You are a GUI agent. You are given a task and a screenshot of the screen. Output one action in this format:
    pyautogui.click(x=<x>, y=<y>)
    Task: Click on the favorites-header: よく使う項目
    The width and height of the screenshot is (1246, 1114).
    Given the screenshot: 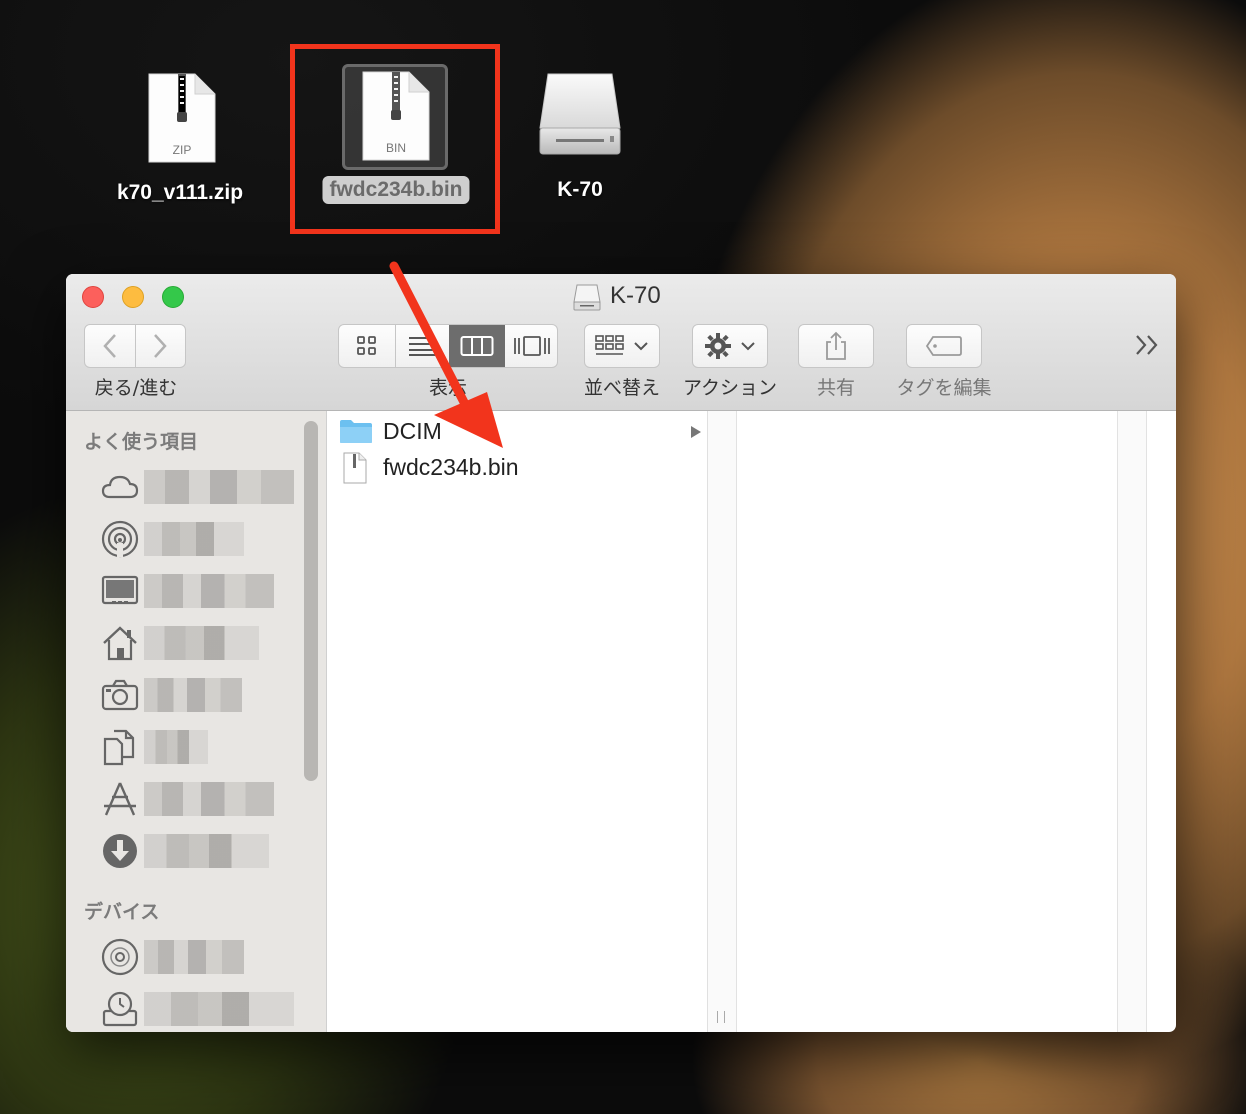 What is the action you would take?
    pyautogui.click(x=141, y=442)
    